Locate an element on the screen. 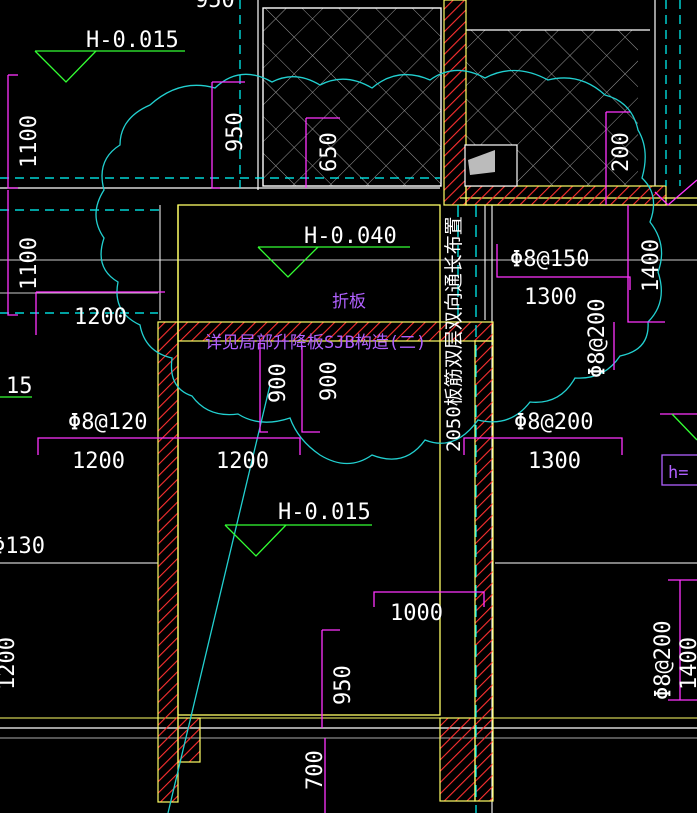 The image size is (697, 813). dim-v-900-b: 900 is located at coordinates (329, 381).